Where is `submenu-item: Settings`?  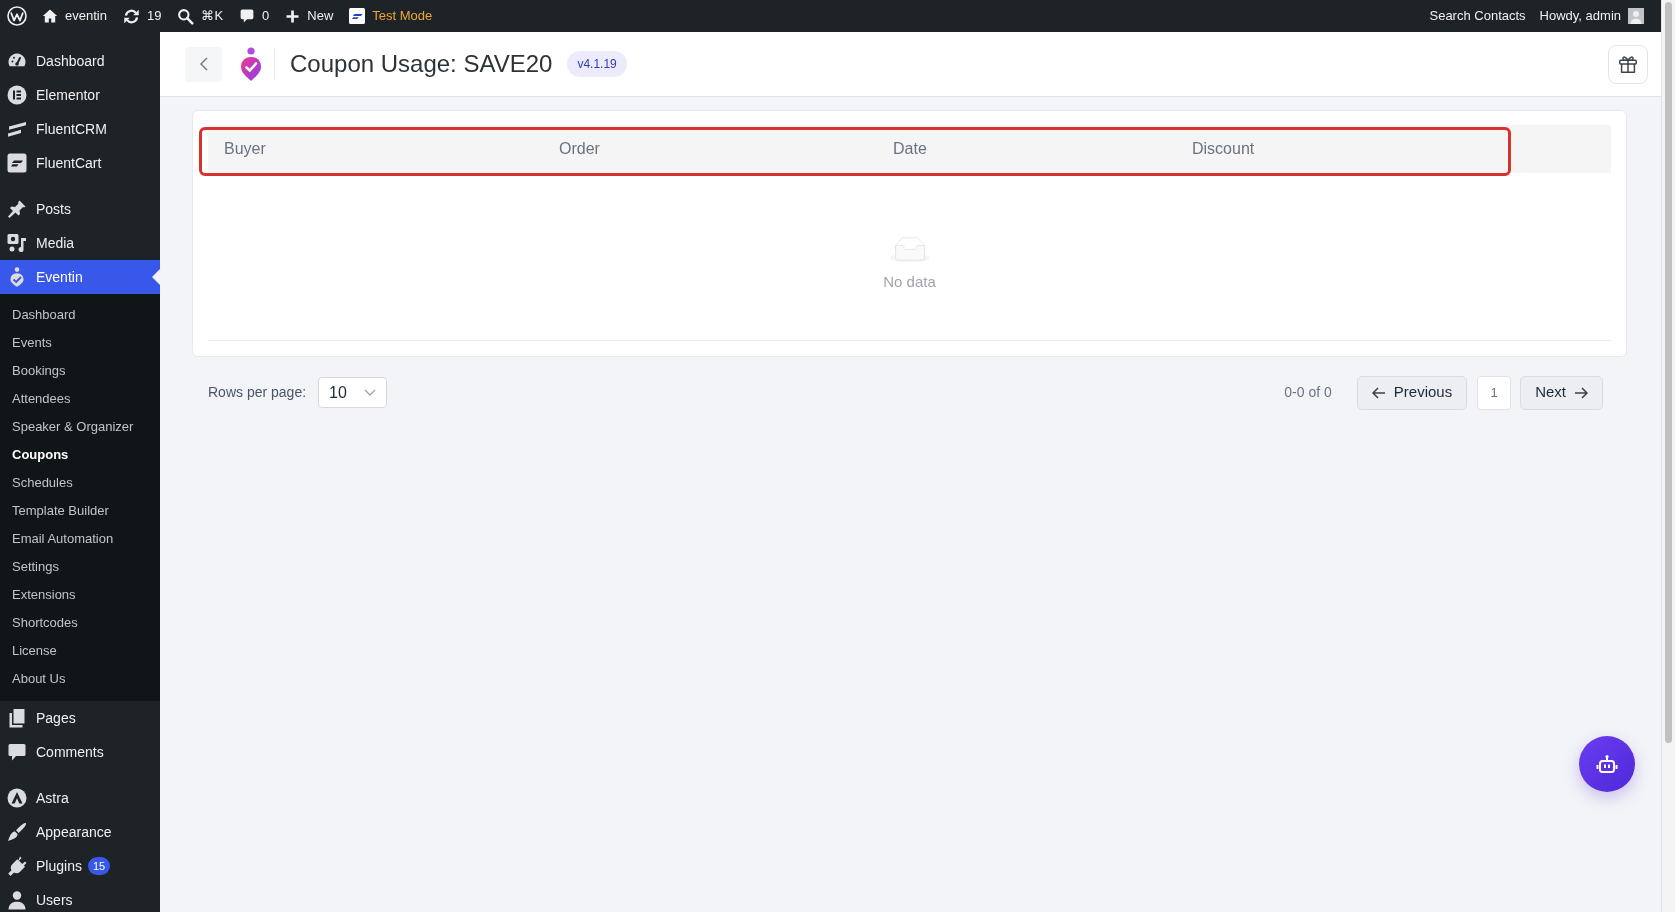
submenu-item: Settings is located at coordinates (80, 567).